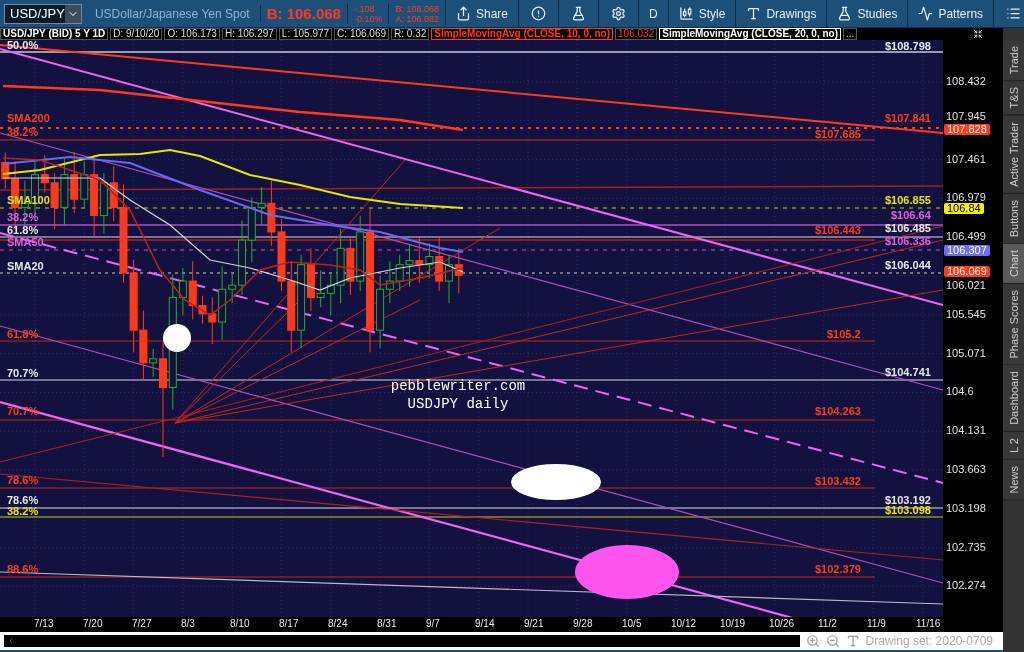  I want to click on fibonacci-label: SMA200, so click(28, 118).